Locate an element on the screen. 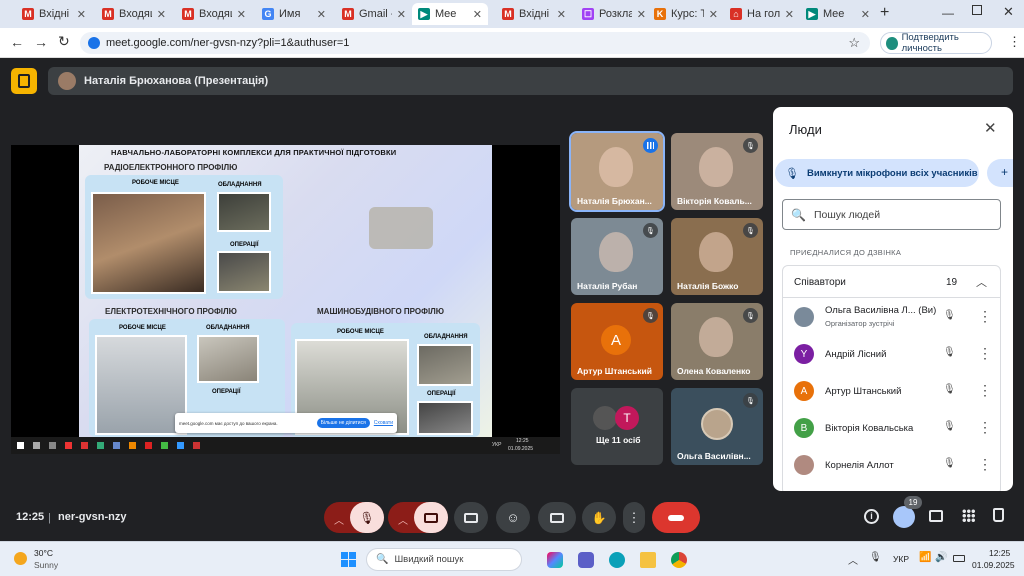 The height and width of the screenshot is (576, 1024). chrome-icon is located at coordinates (679, 560).